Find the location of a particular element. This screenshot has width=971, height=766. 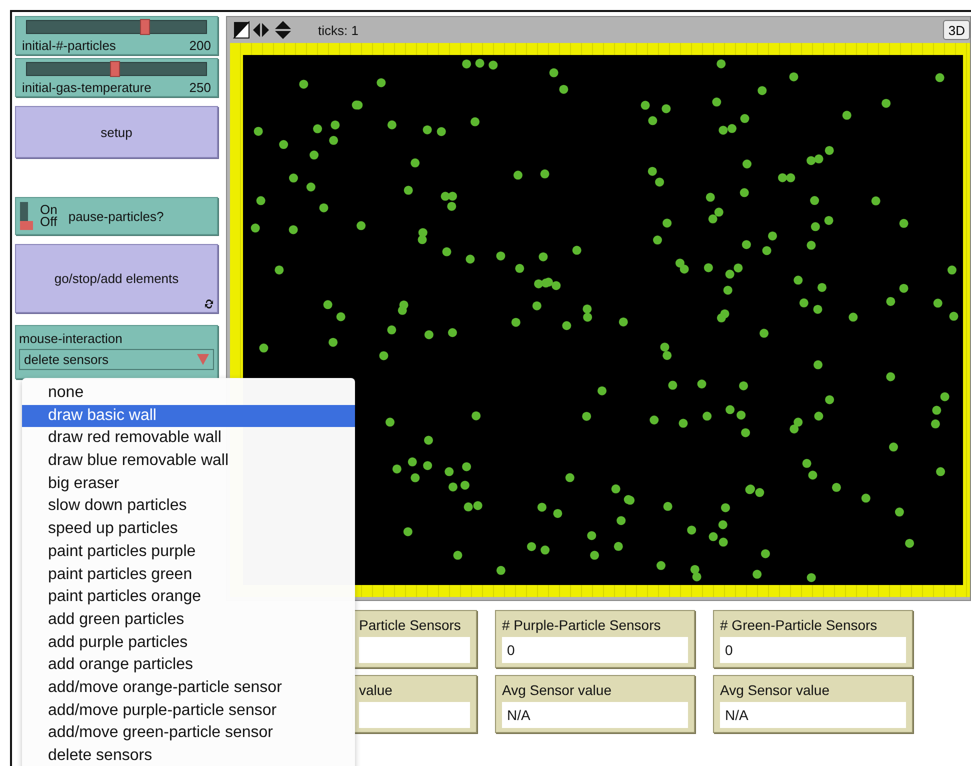

menu-item: add/move green-particle sensor is located at coordinates (188, 733).